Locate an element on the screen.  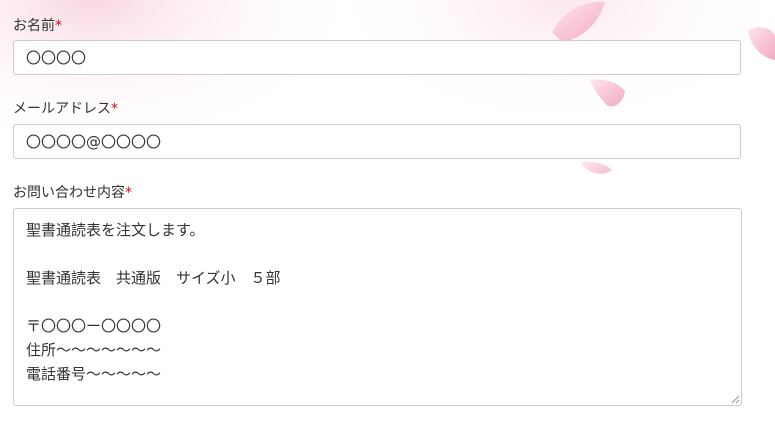
email-input is located at coordinates (377, 141).